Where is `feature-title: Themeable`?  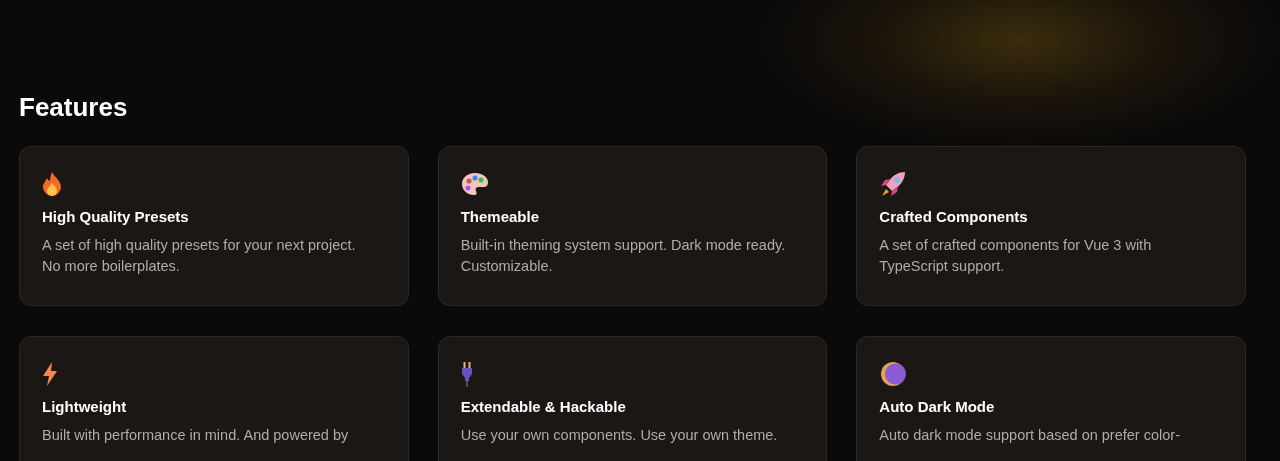
feature-title: Themeable is located at coordinates (500, 217).